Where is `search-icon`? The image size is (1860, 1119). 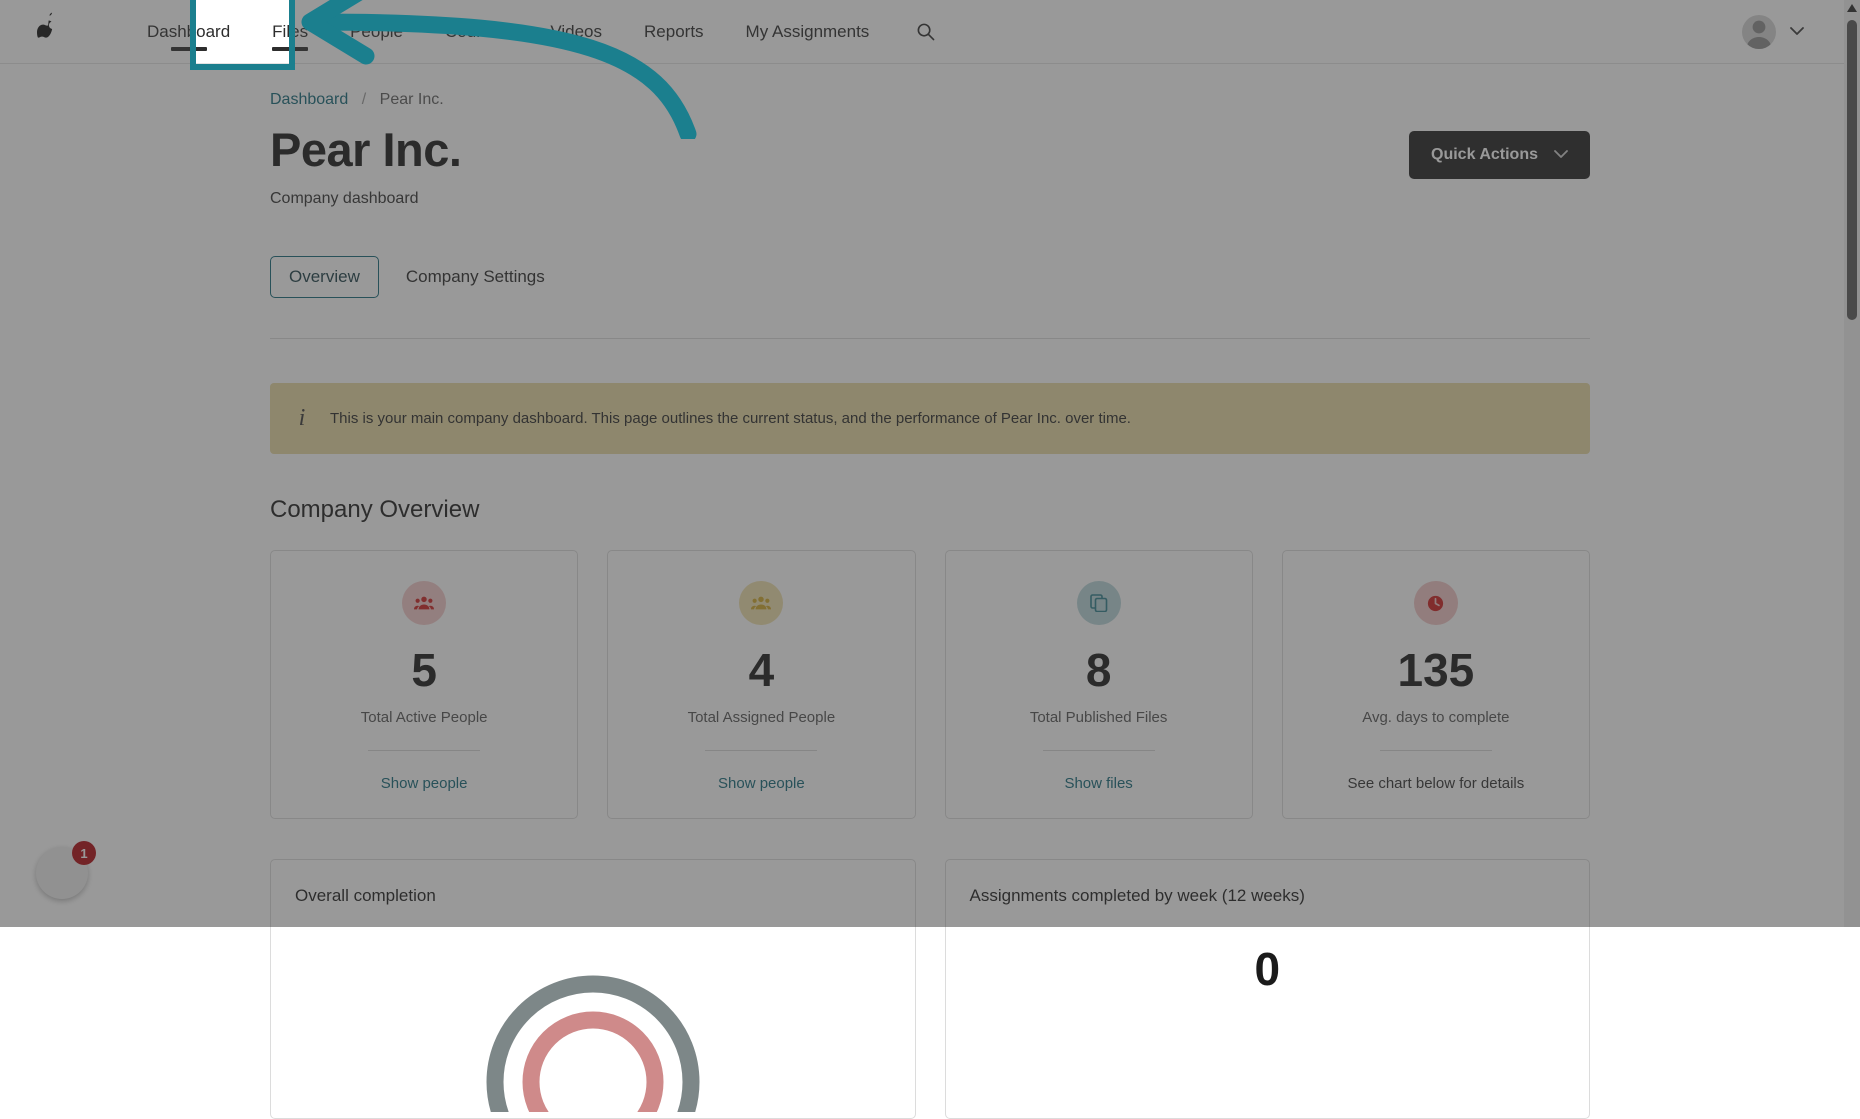 search-icon is located at coordinates (925, 32).